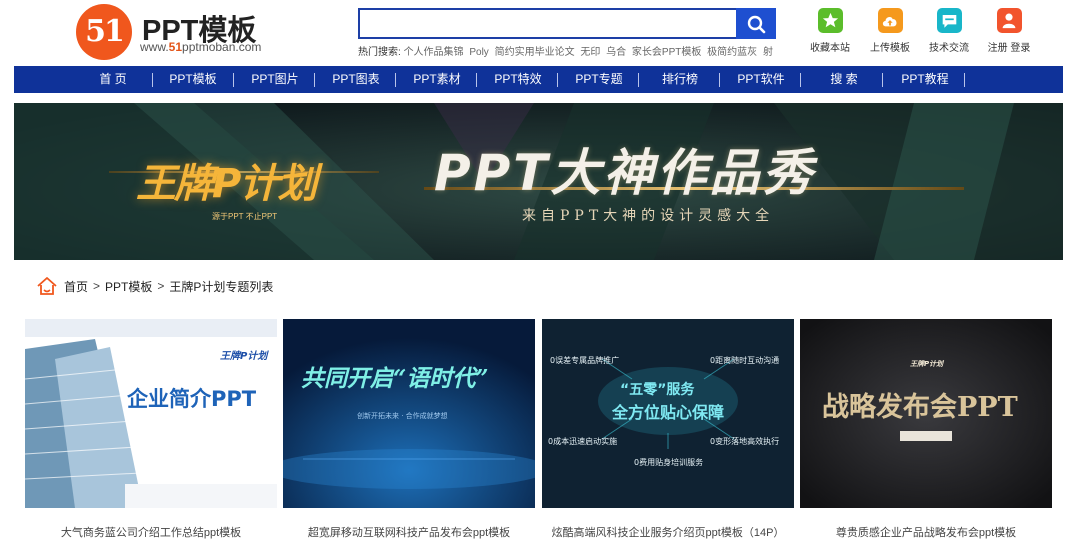 The height and width of the screenshot is (551, 1080). I want to click on thumbnail-point: 0误差专属品牌推广, so click(585, 360).